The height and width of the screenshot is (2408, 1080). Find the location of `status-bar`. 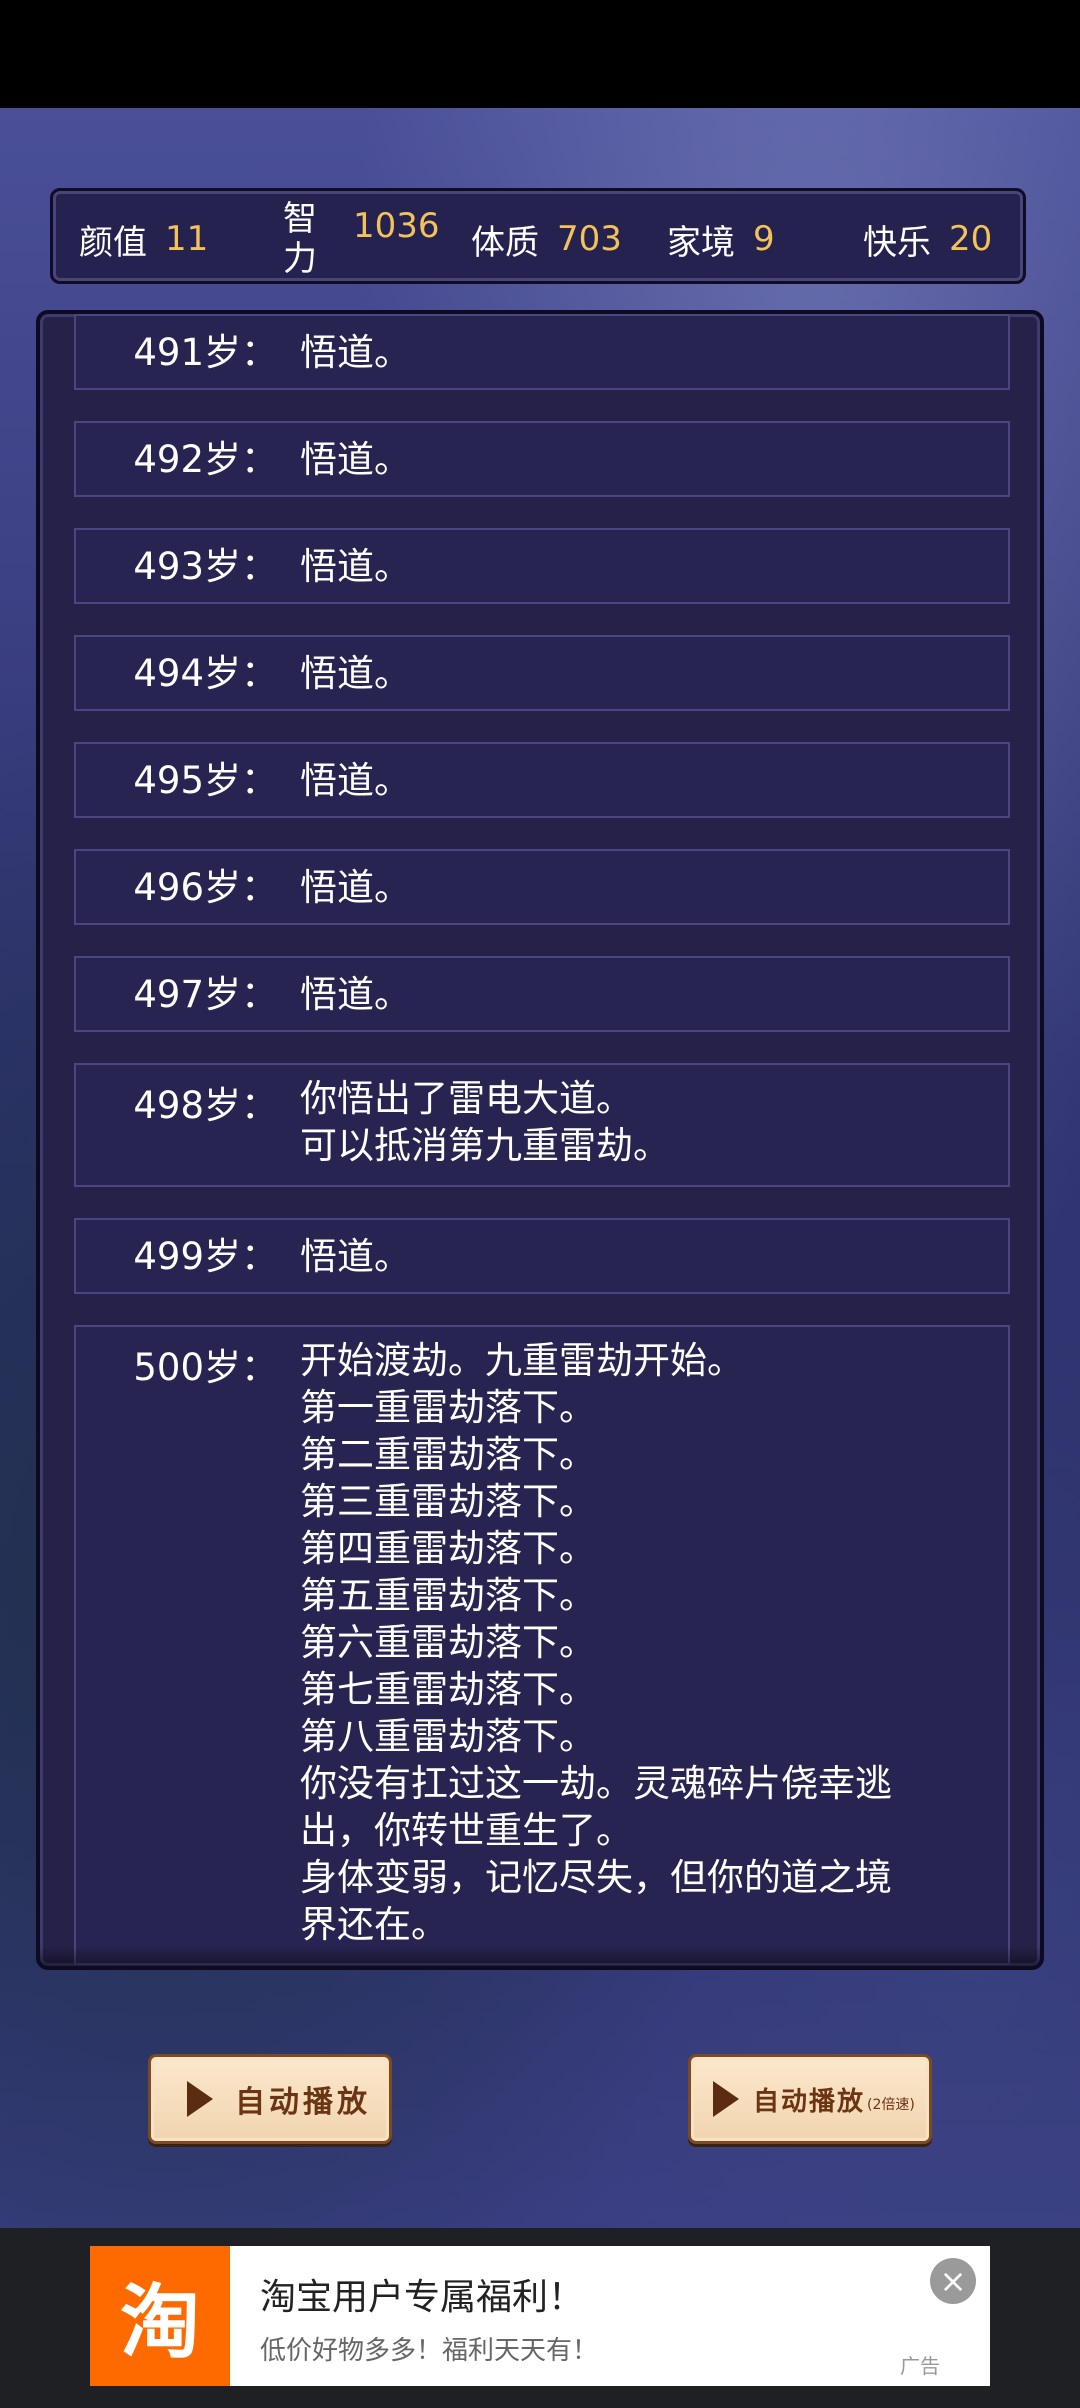

status-bar is located at coordinates (540, 54).